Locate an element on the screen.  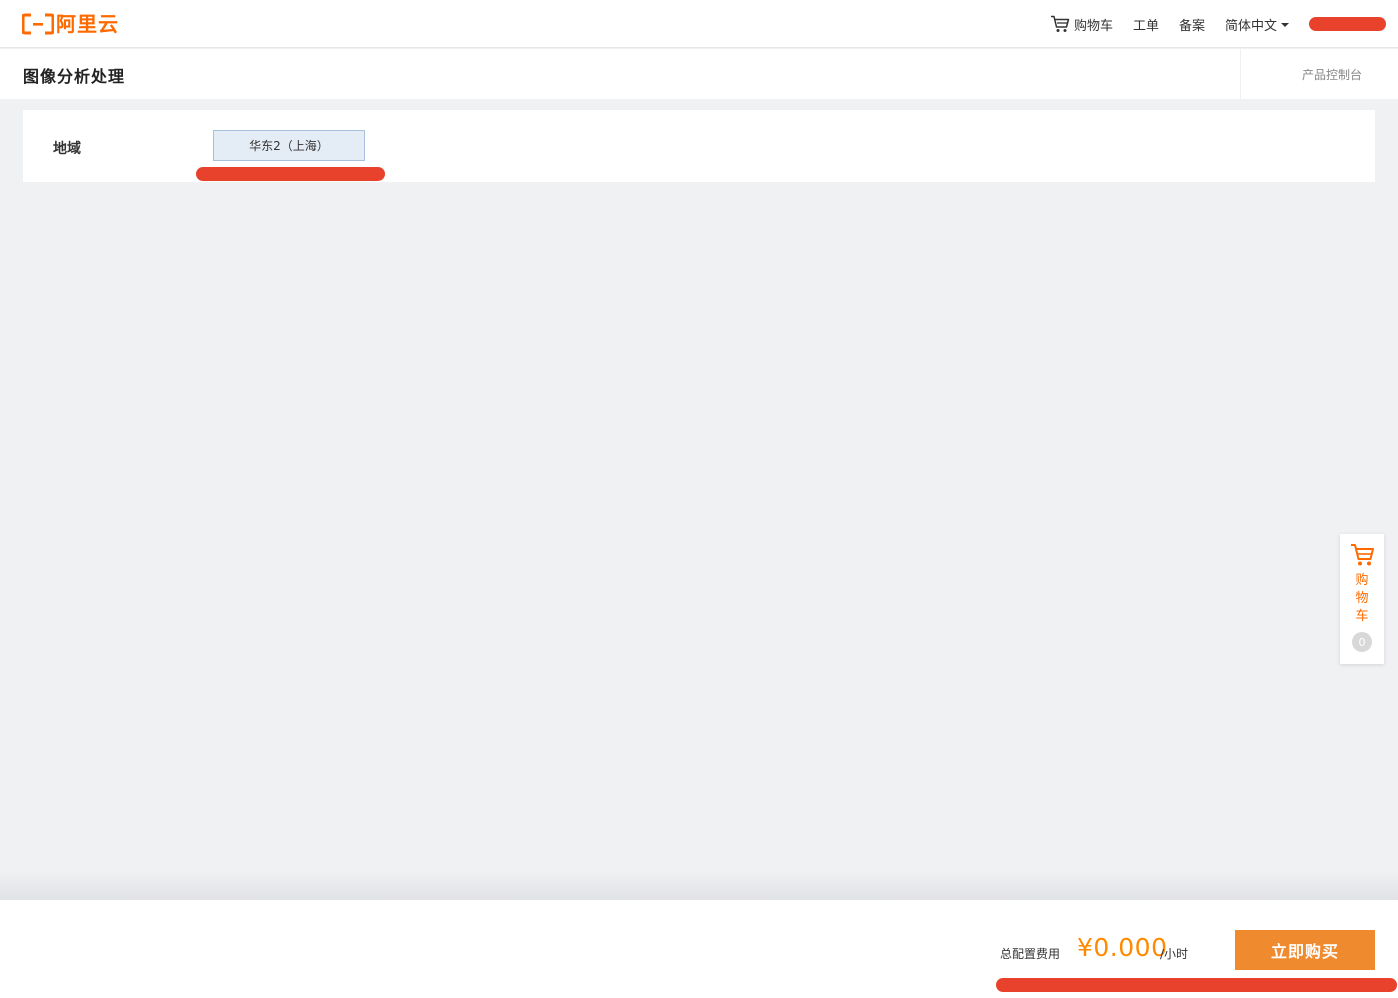
floating-cart-label: 购物车 is located at coordinates (1362, 598).